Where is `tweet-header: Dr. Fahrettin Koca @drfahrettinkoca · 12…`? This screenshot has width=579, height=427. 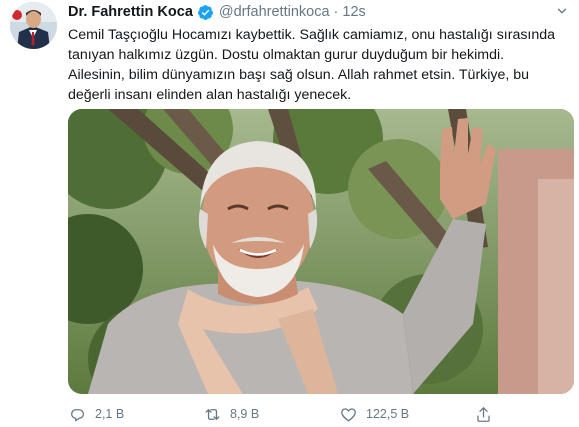
tweet-header: Dr. Fahrettin Koca @drfahrettinkoca · 12… is located at coordinates (217, 12).